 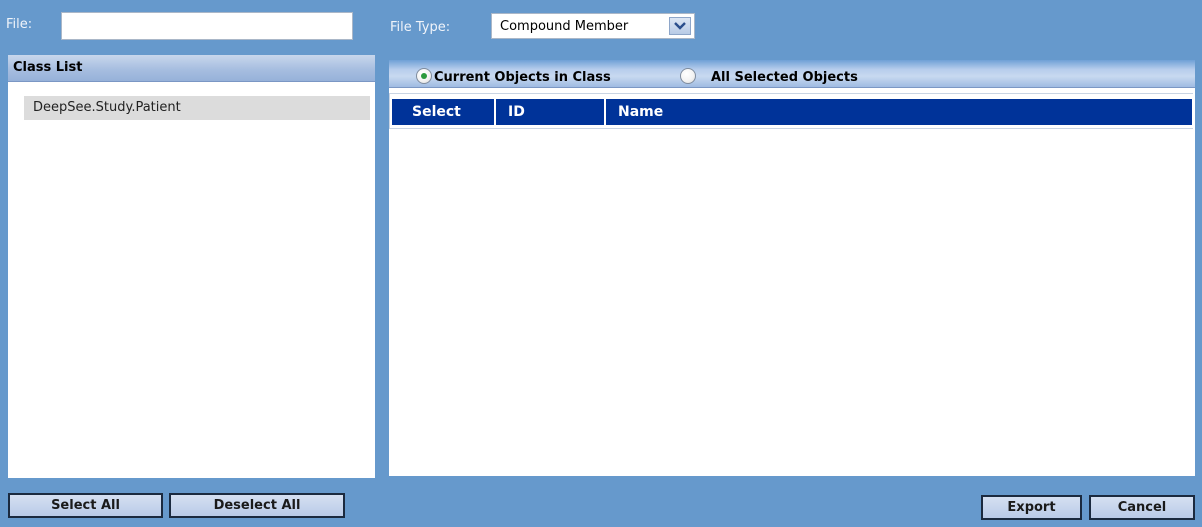 I want to click on export-button: Export, so click(x=1031, y=507).